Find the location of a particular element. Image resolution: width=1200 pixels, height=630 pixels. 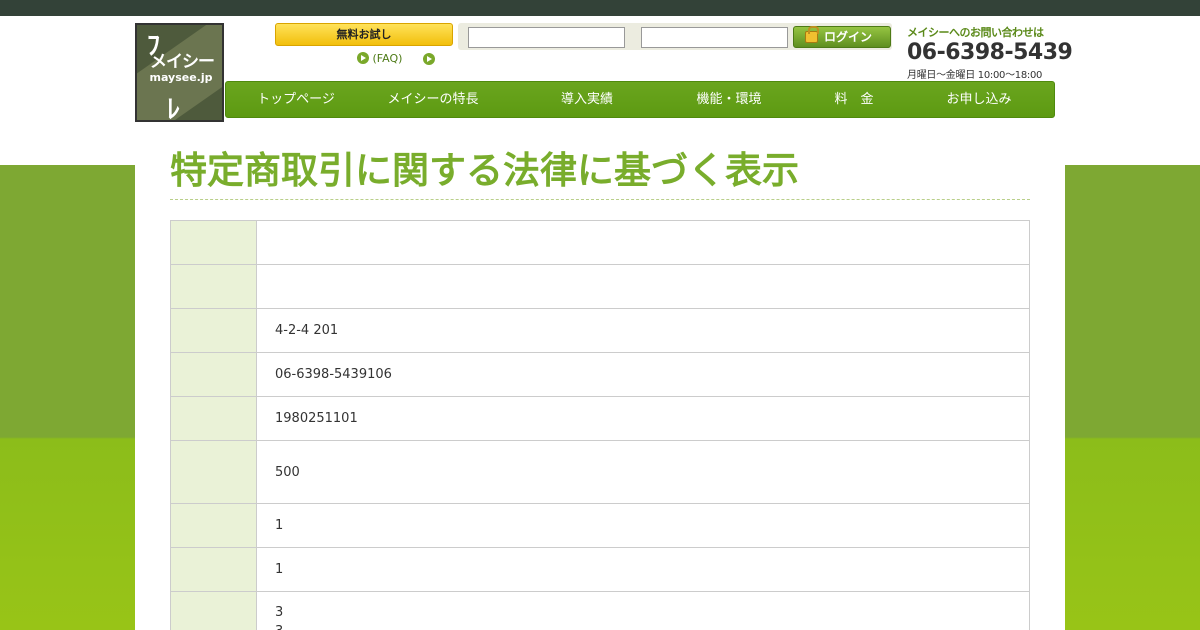

login-id-input is located at coordinates (546, 37).